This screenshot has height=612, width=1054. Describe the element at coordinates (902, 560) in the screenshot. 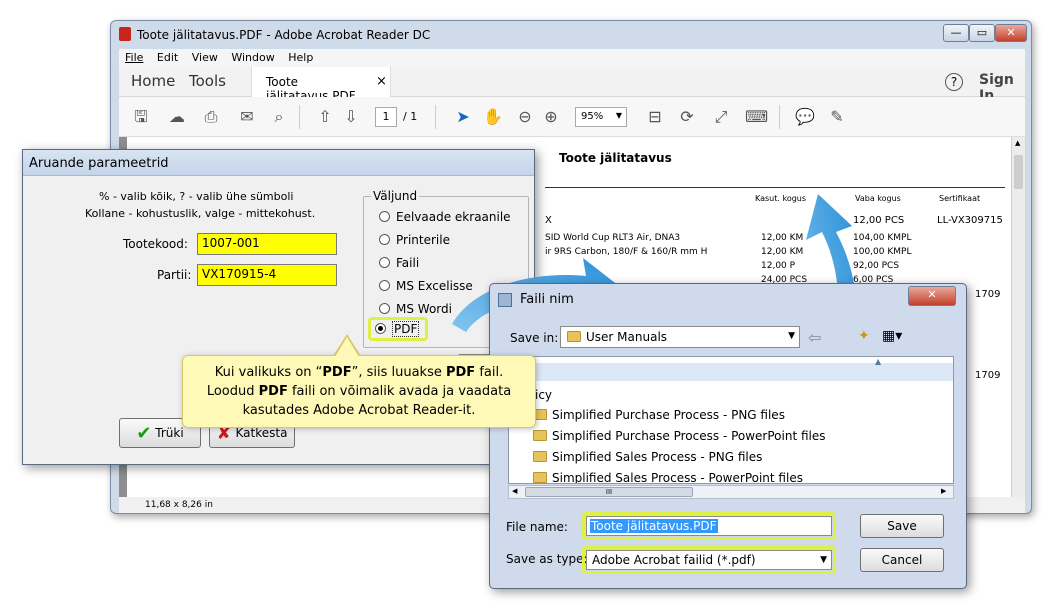

I see `cancel-save-button: Cancel` at that location.